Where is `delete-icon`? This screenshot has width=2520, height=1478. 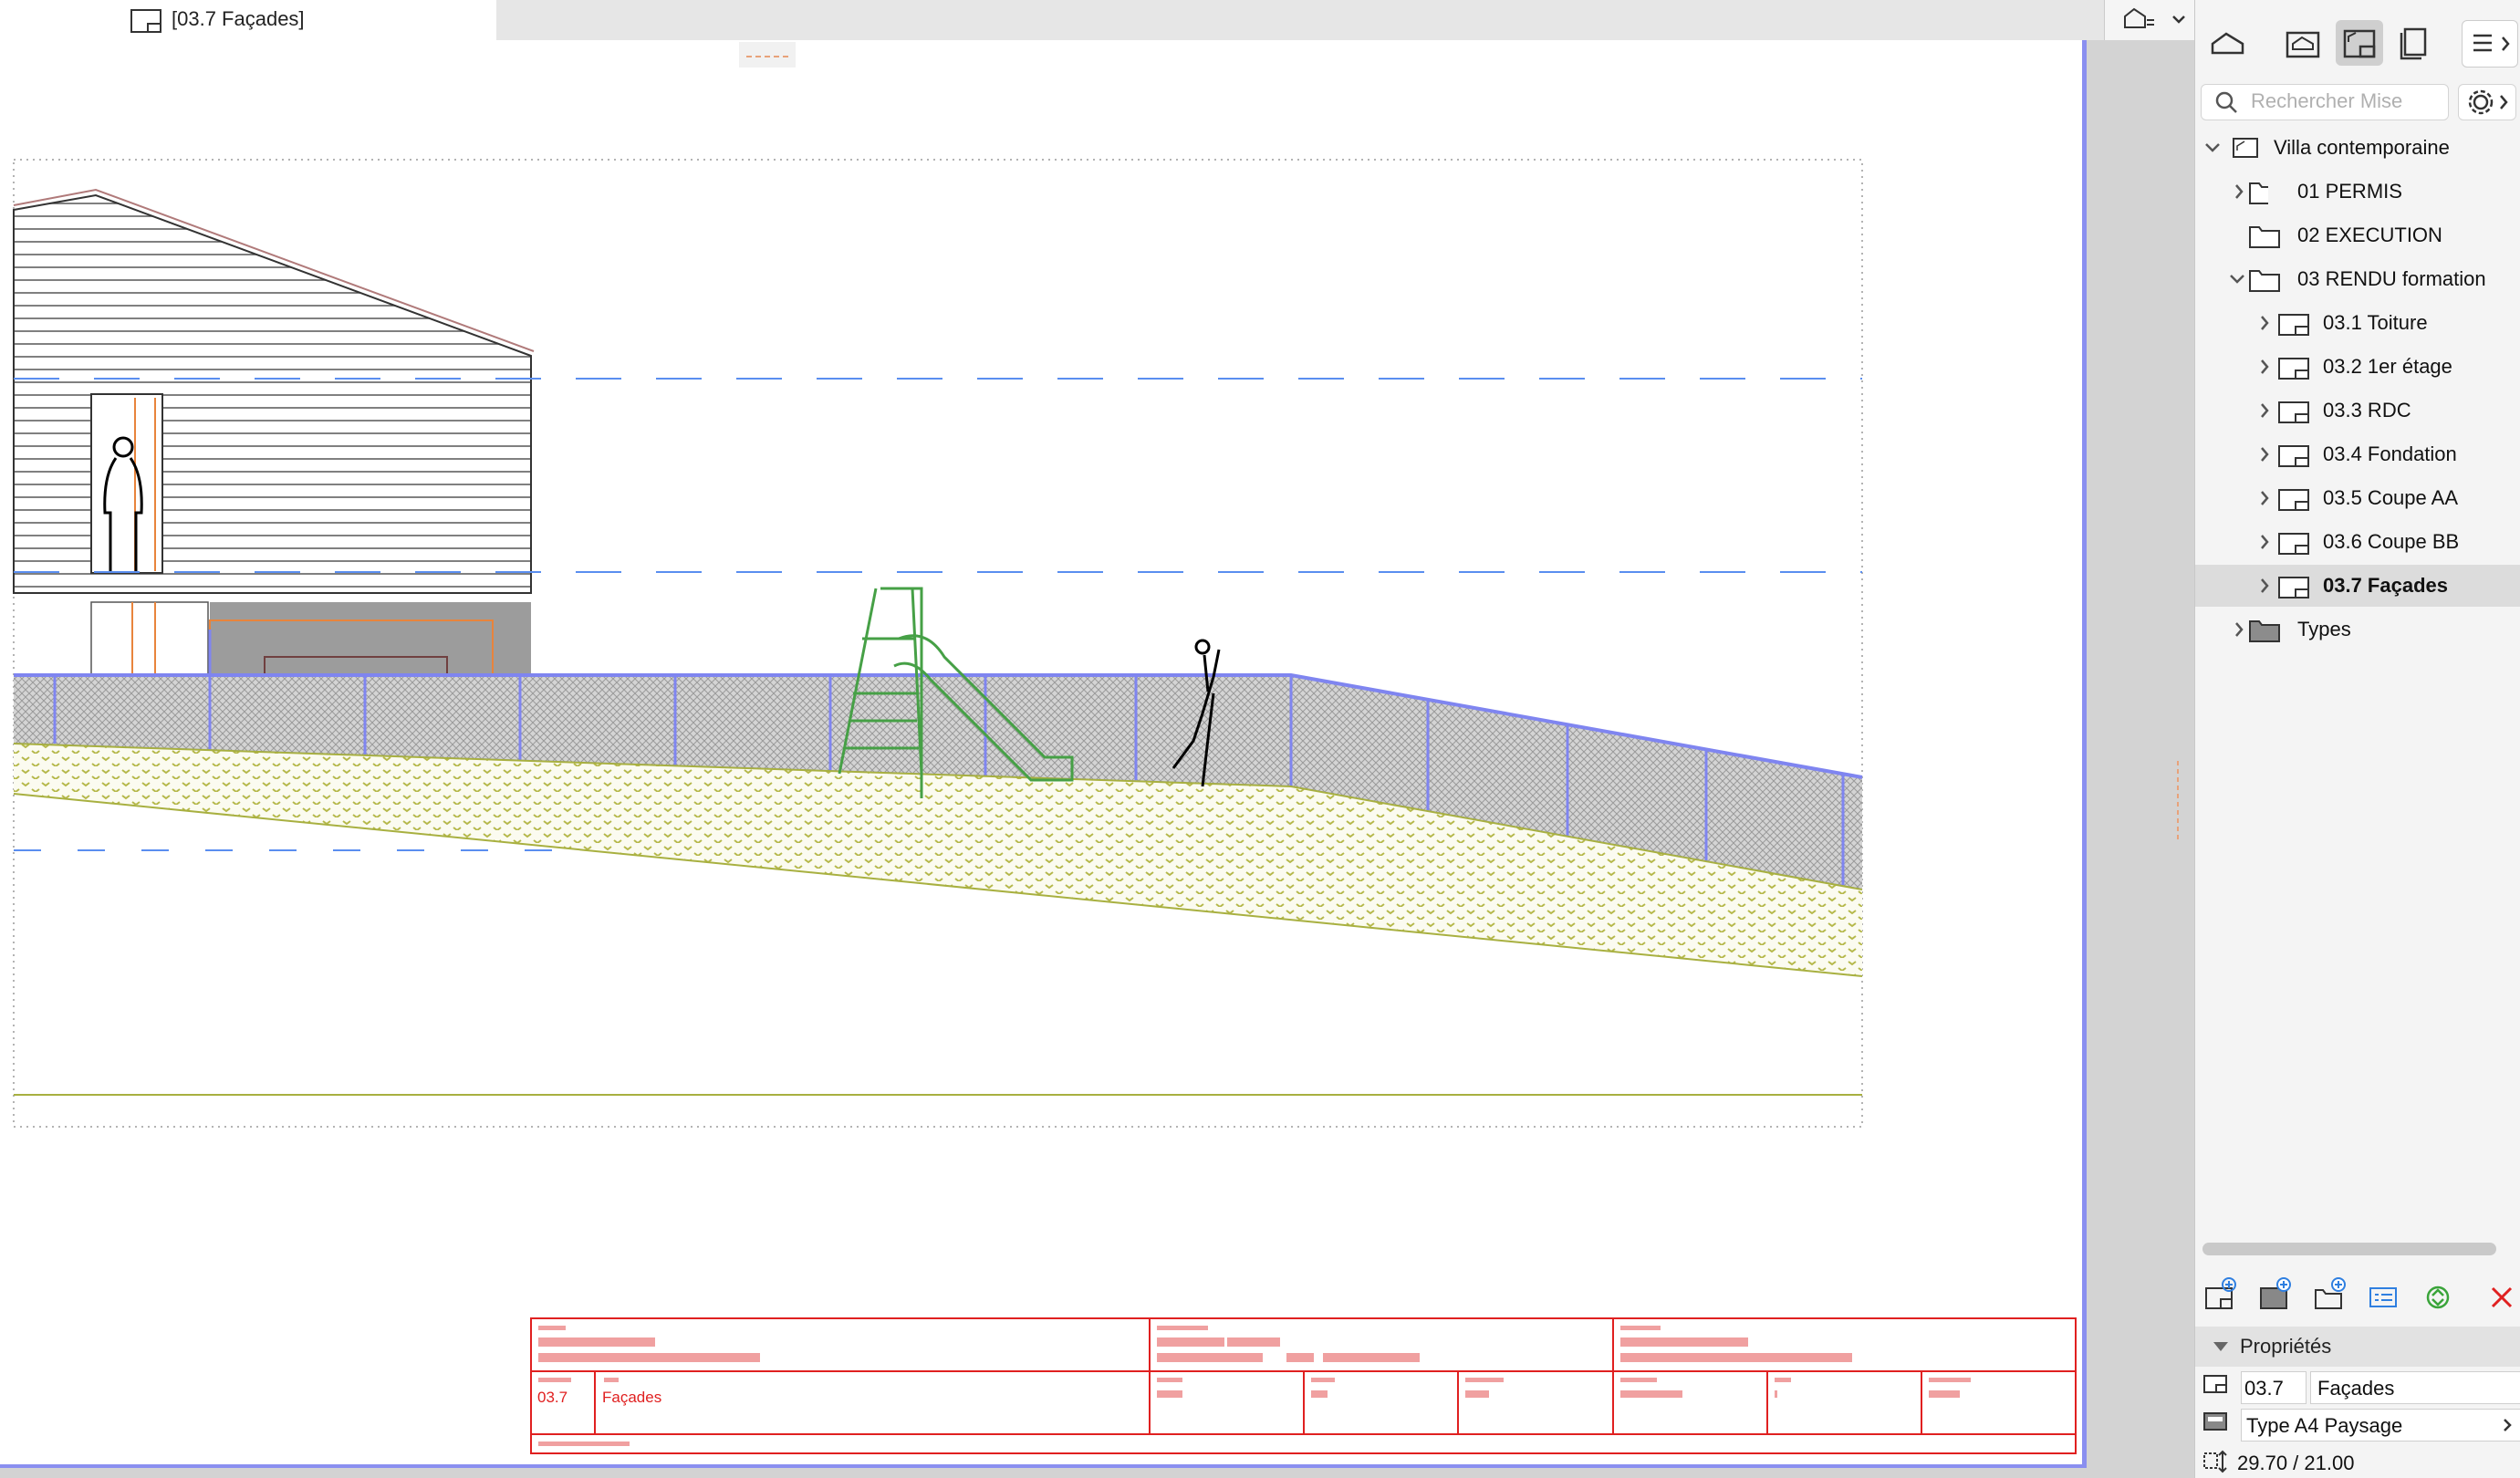
delete-icon is located at coordinates (2502, 1297).